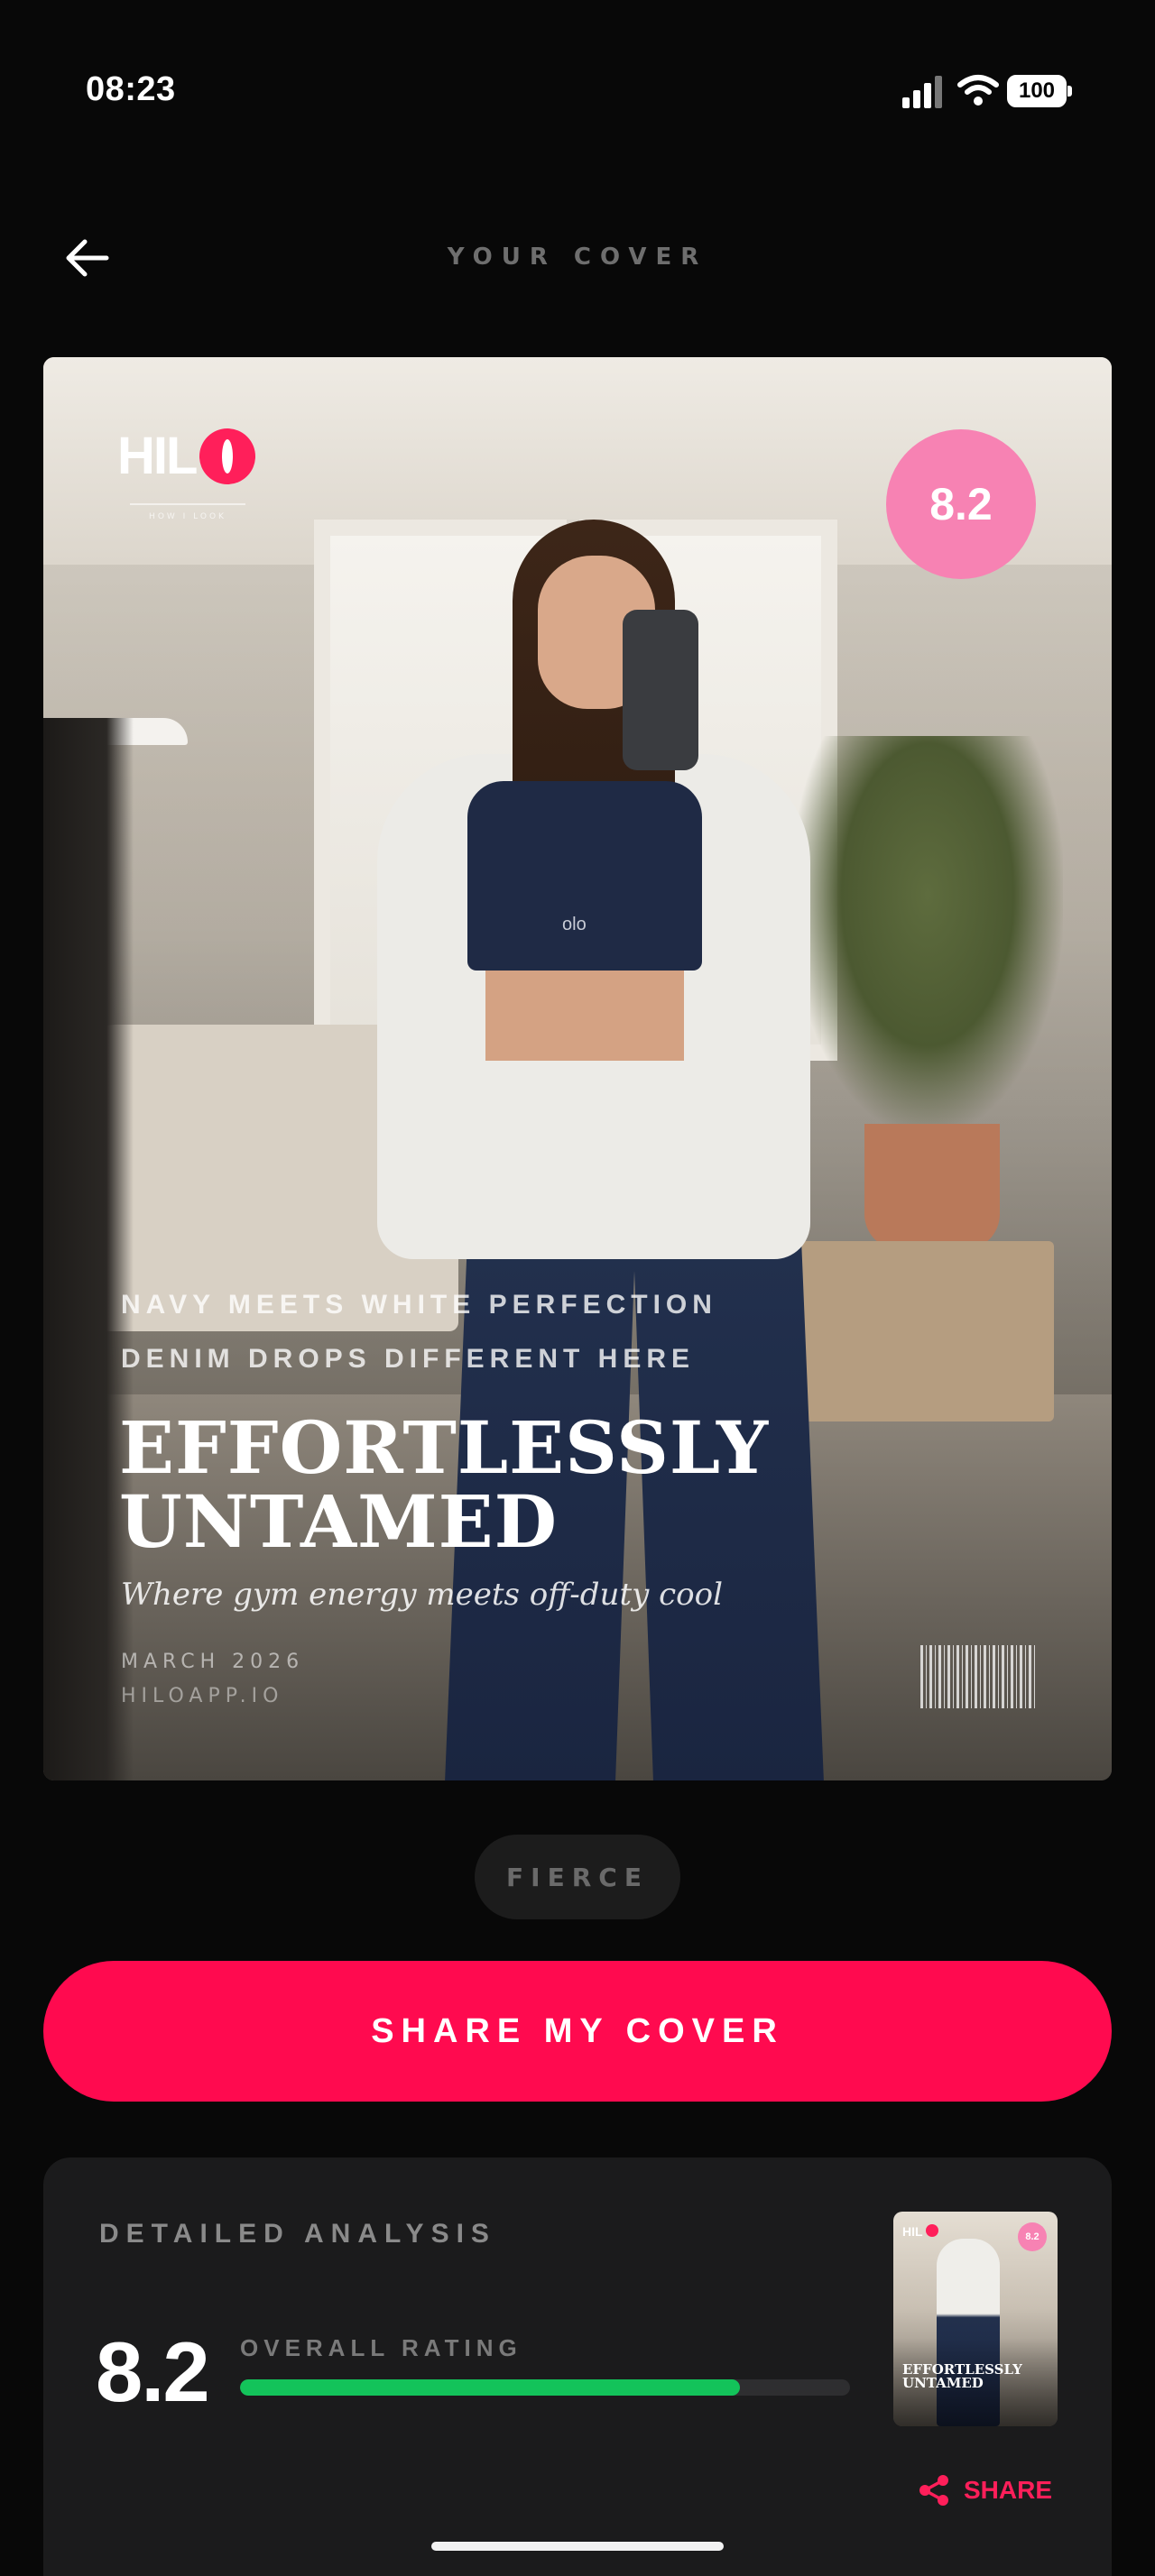 The height and width of the screenshot is (2576, 1155). I want to click on cover-date: MARCH 2026, so click(213, 1662).